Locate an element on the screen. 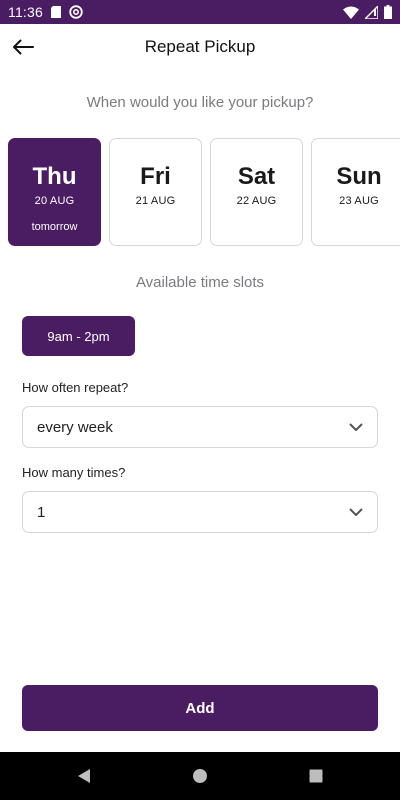  nav-recents-button is located at coordinates (316, 776).